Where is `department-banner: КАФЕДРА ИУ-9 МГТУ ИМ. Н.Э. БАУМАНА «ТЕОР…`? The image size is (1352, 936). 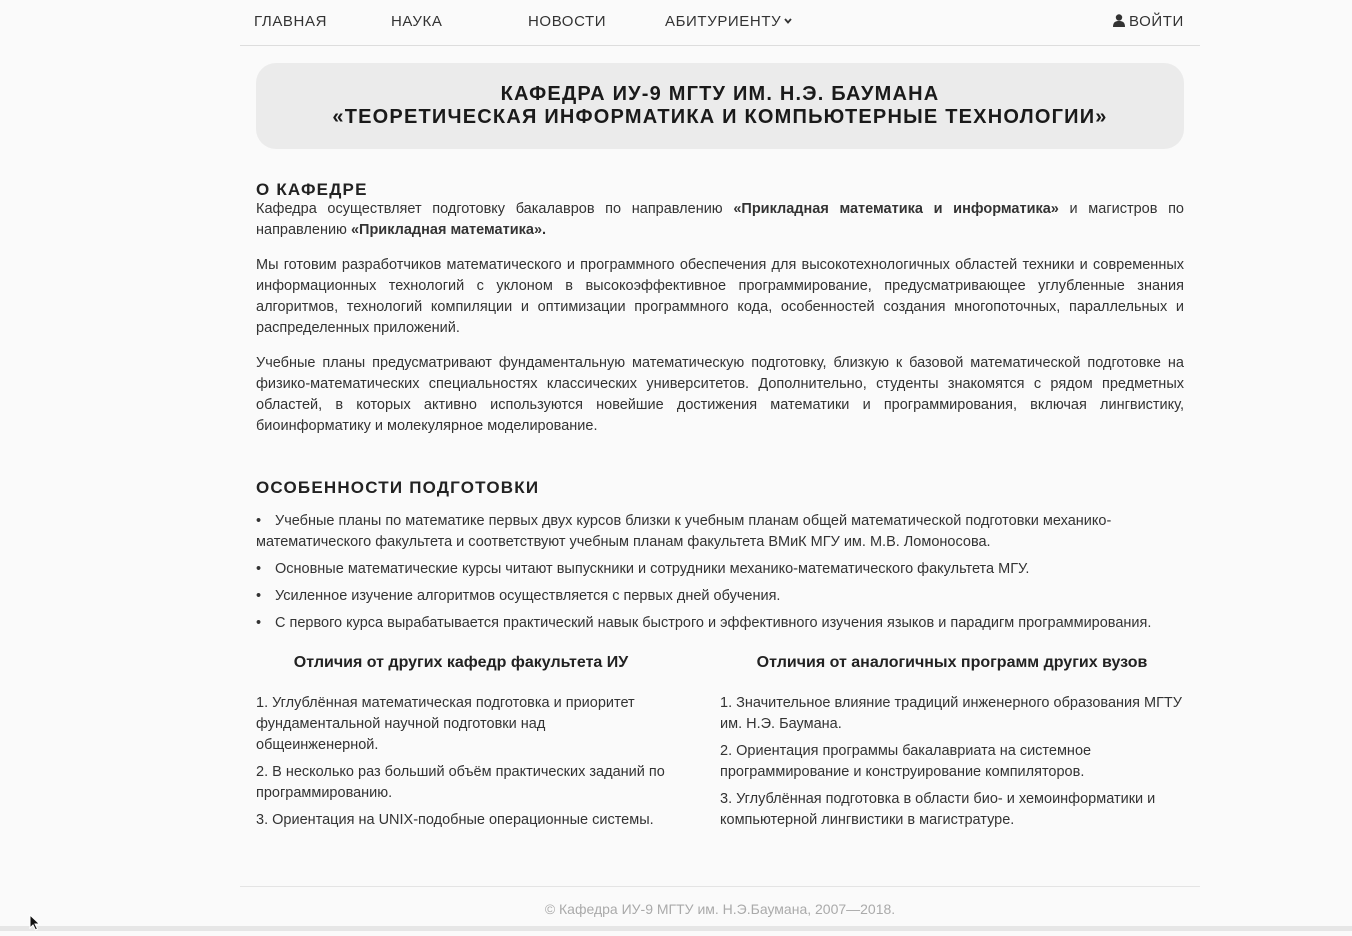
department-banner: КАФЕДРА ИУ-9 МГТУ ИМ. Н.Э. БАУМАНА «ТЕОР… is located at coordinates (720, 106).